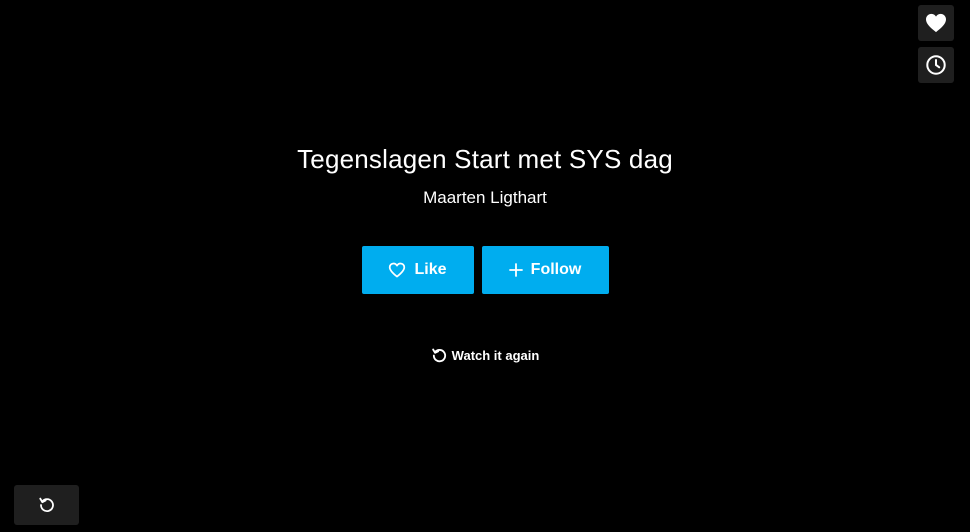 Image resolution: width=970 pixels, height=532 pixels. I want to click on video-title: Tegenslagen Start met SYS dag, so click(485, 159).